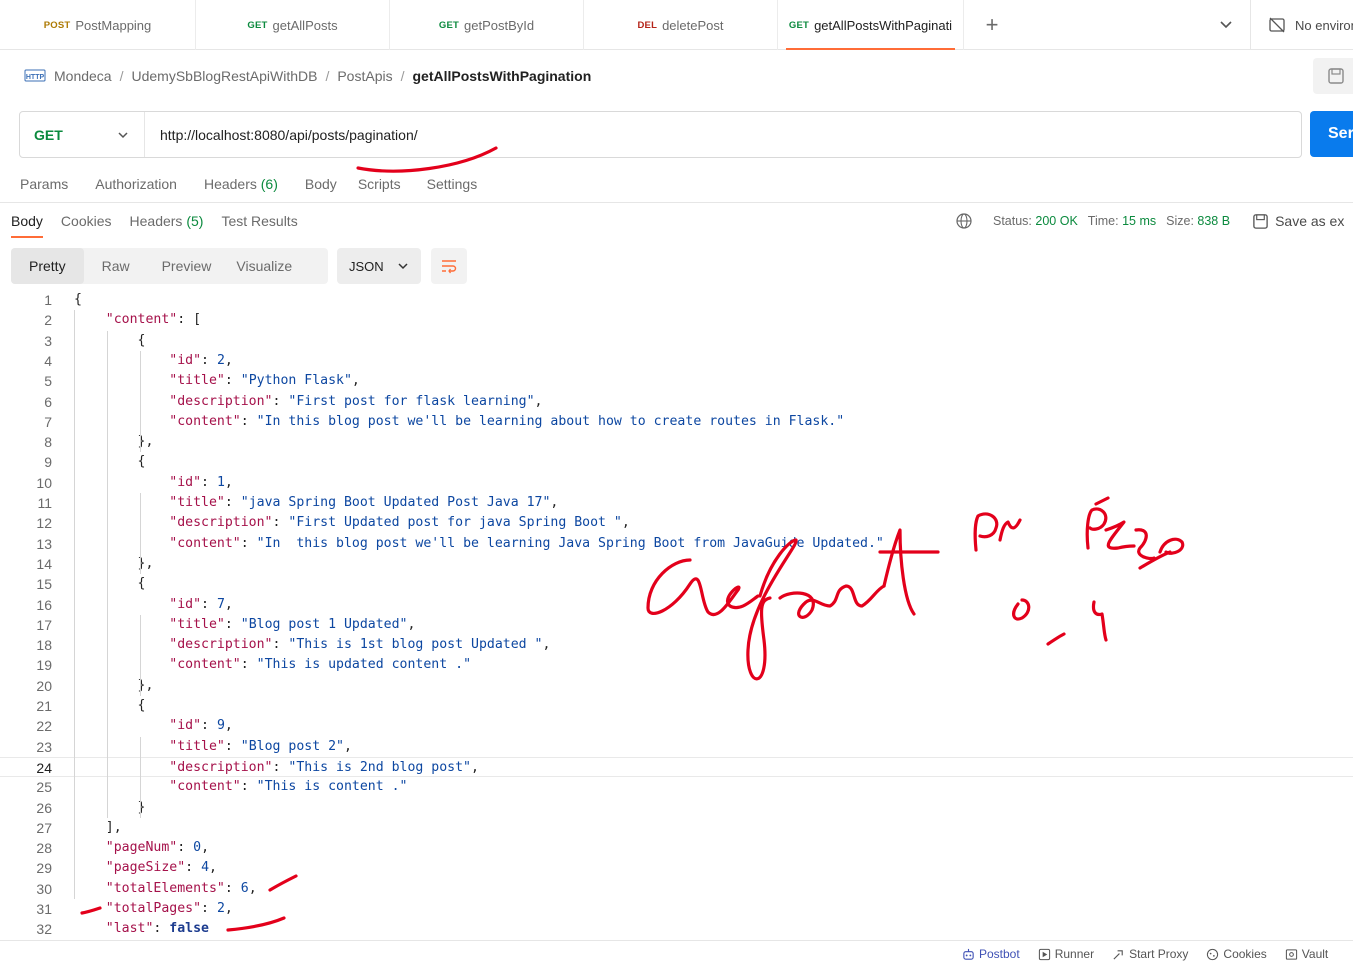 This screenshot has width=1353, height=962. I want to click on format-select: JSON, so click(379, 266).